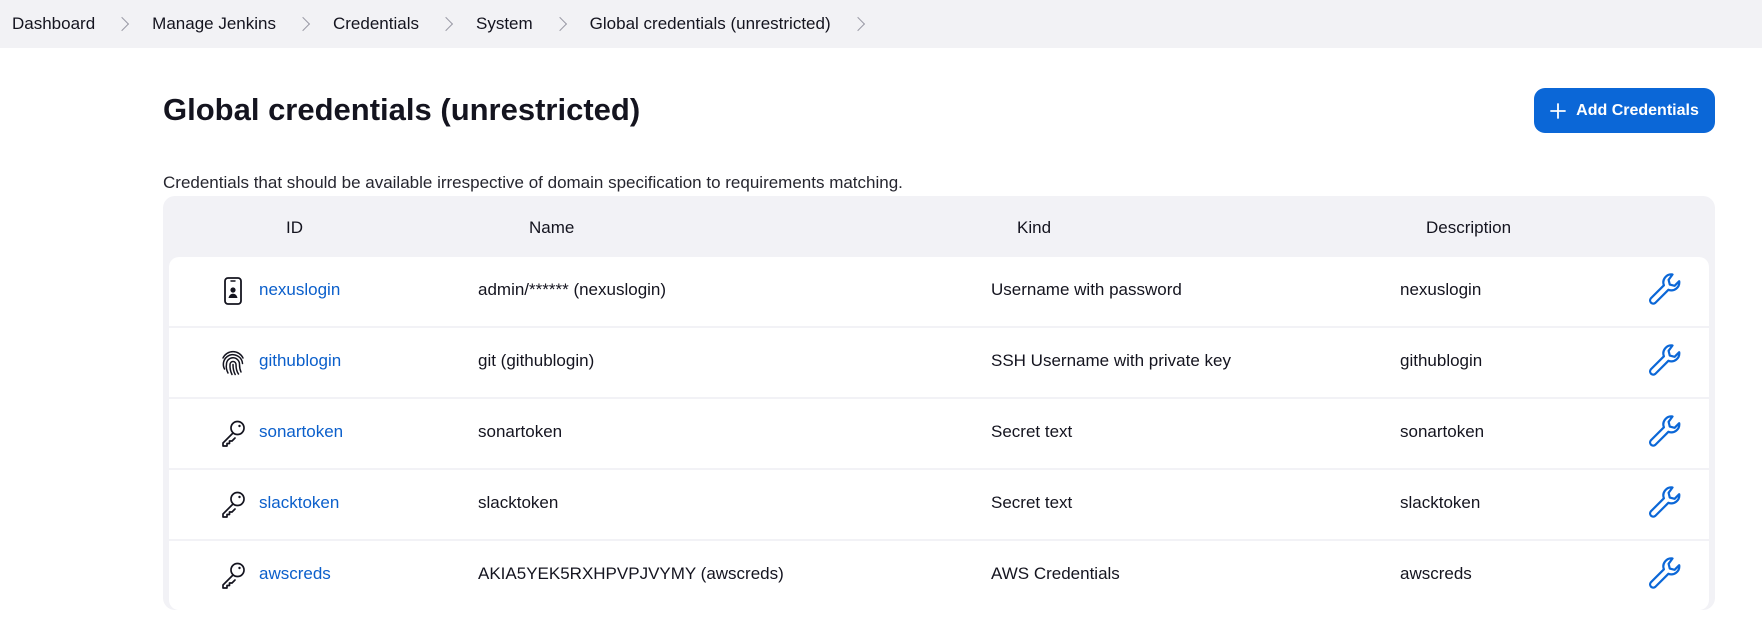 This screenshot has height=637, width=1762. Describe the element at coordinates (53, 24) in the screenshot. I see `breadcrumb-dashboard: Dashboard` at that location.